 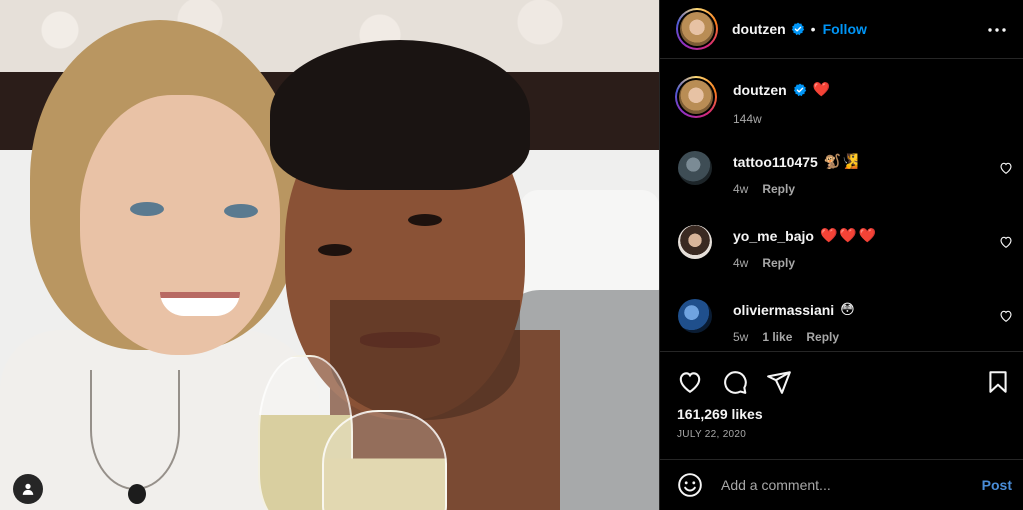 What do you see at coordinates (425, 360) in the screenshot?
I see `man-beard` at bounding box center [425, 360].